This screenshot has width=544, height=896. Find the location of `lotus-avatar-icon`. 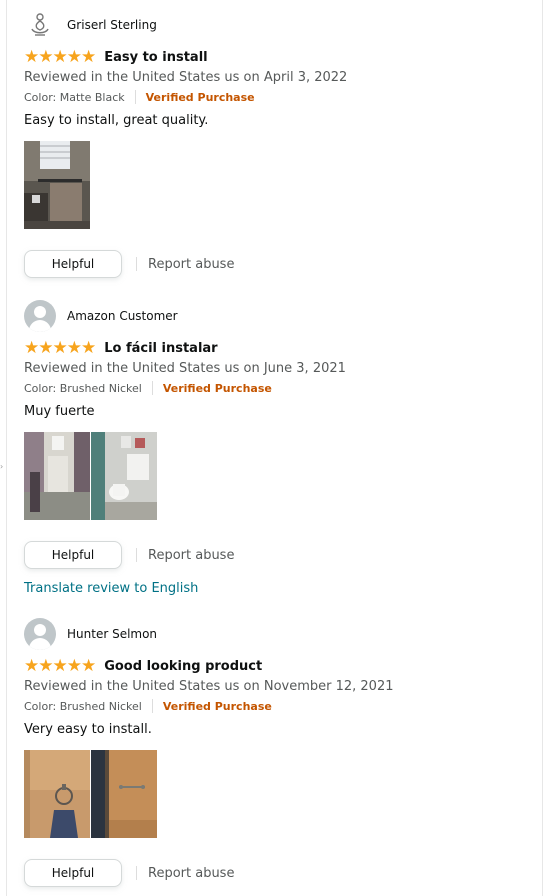

lotus-avatar-icon is located at coordinates (40, 25).